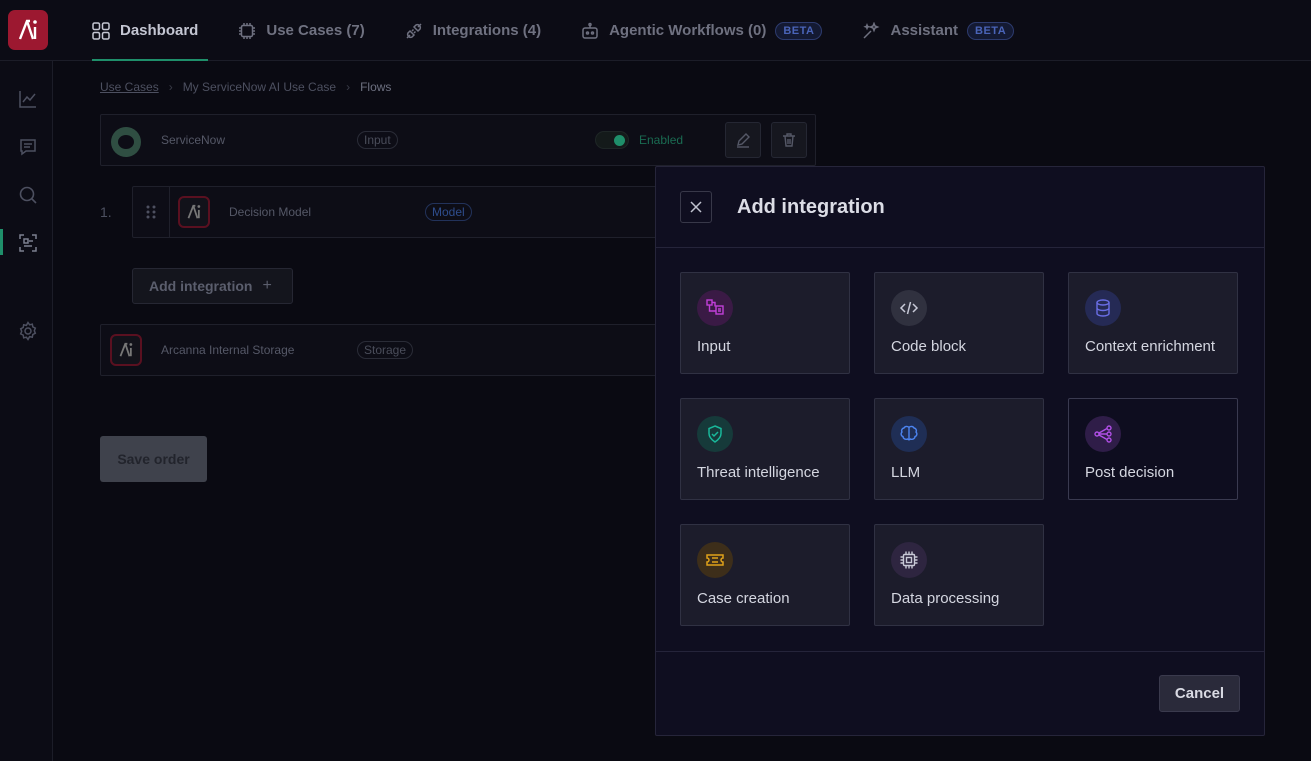  I want to click on breadcrumb-use-cases: Use Cases, so click(129, 87).